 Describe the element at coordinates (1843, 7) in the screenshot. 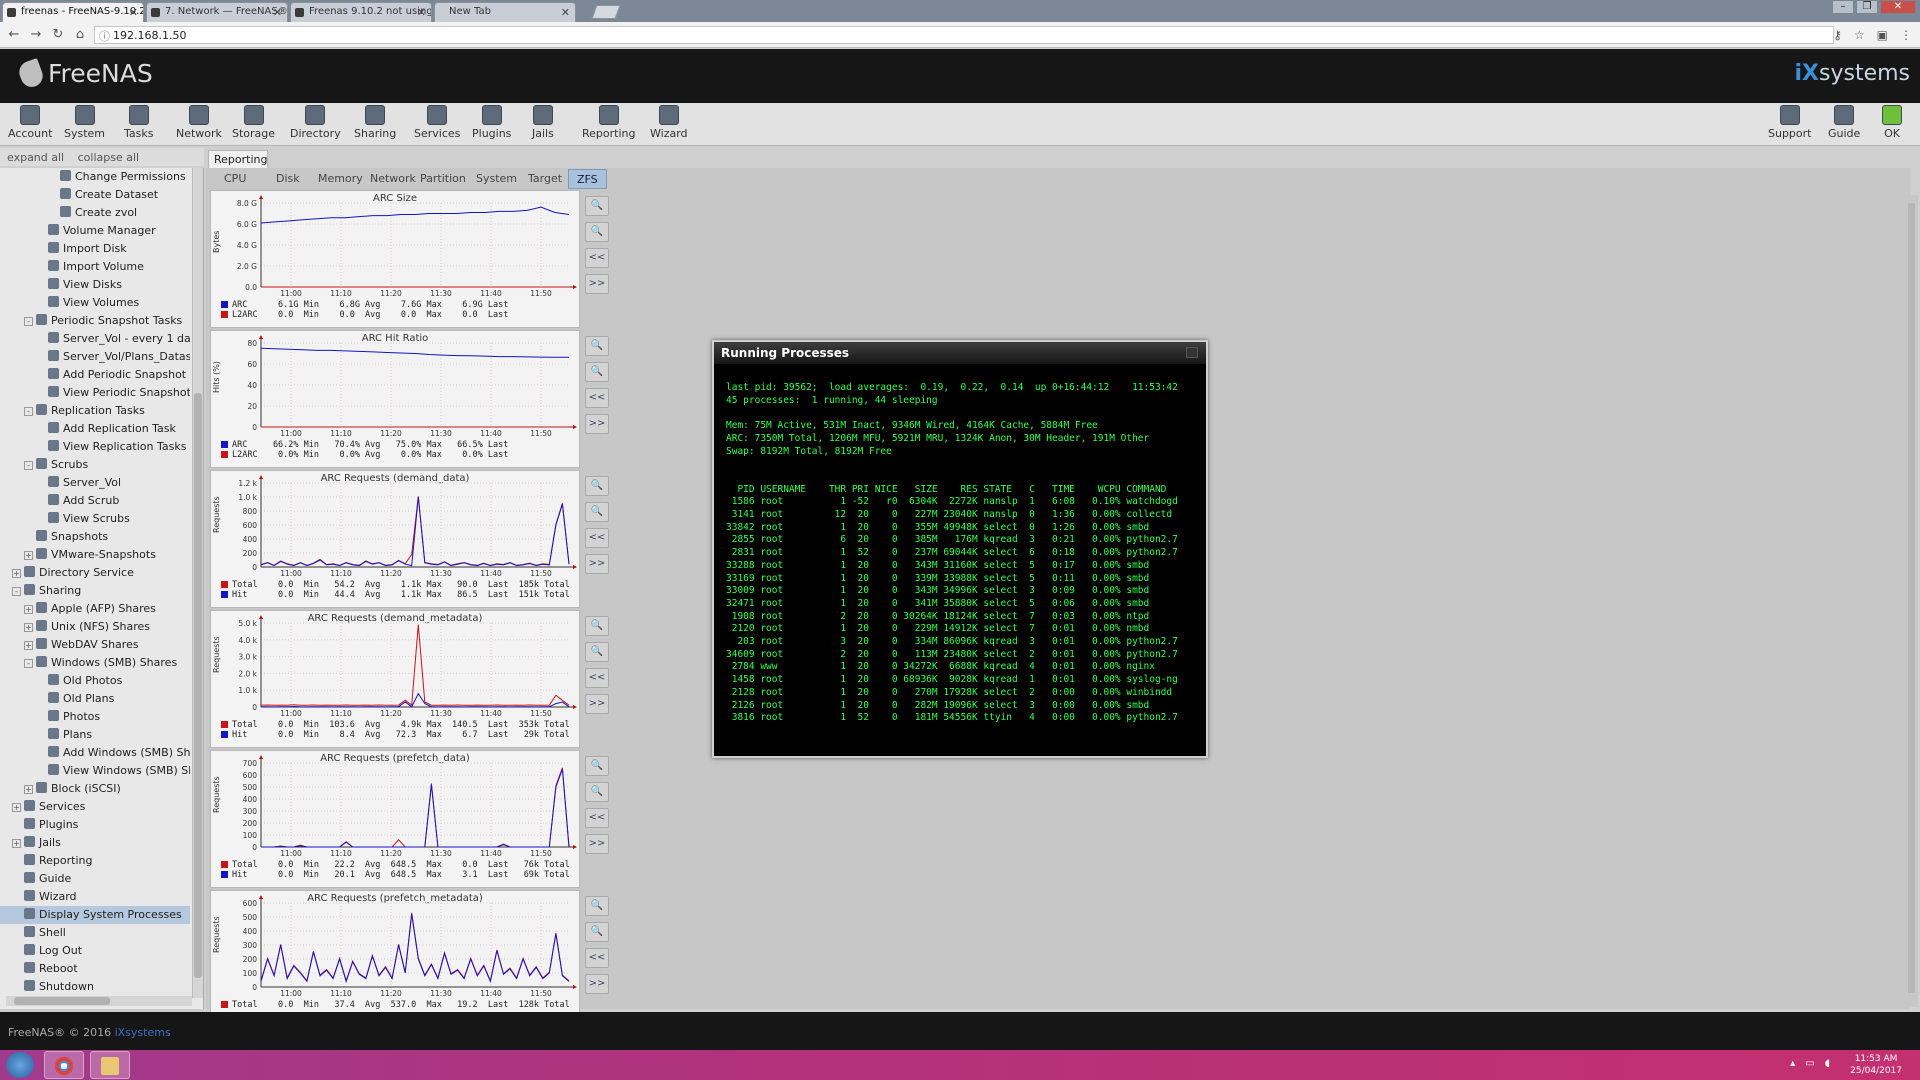

I see `minimize-icon: –` at that location.